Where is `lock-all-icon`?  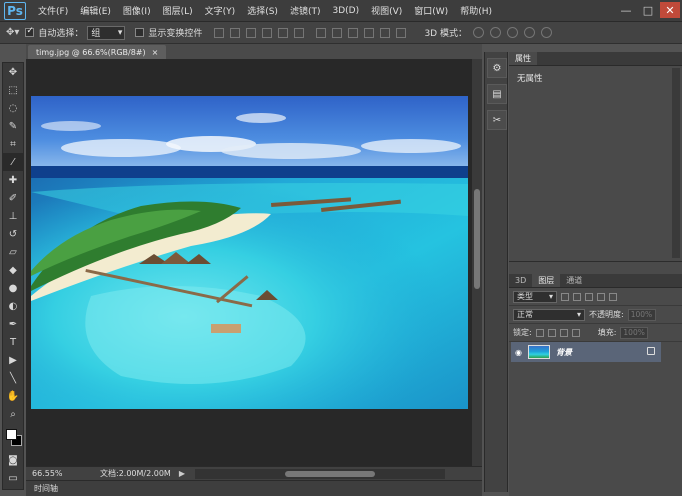
lock-all-icon is located at coordinates (575, 332).